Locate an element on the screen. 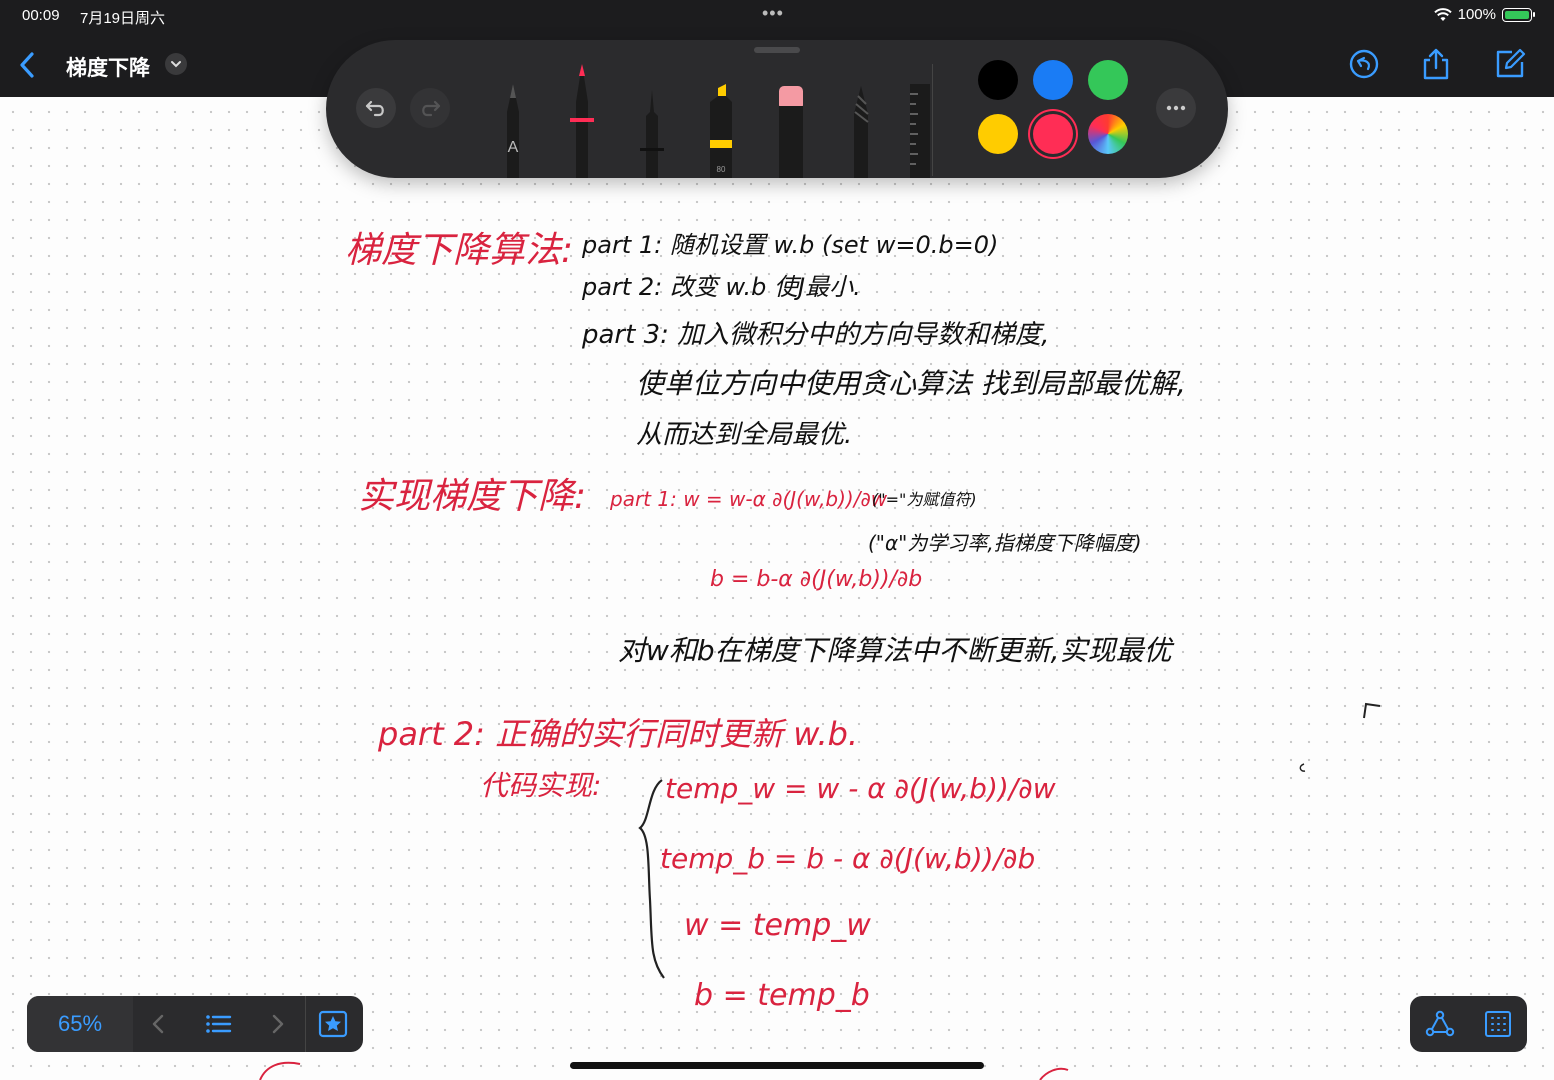 The width and height of the screenshot is (1554, 1080). eraser-tool-icon is located at coordinates (791, 132).